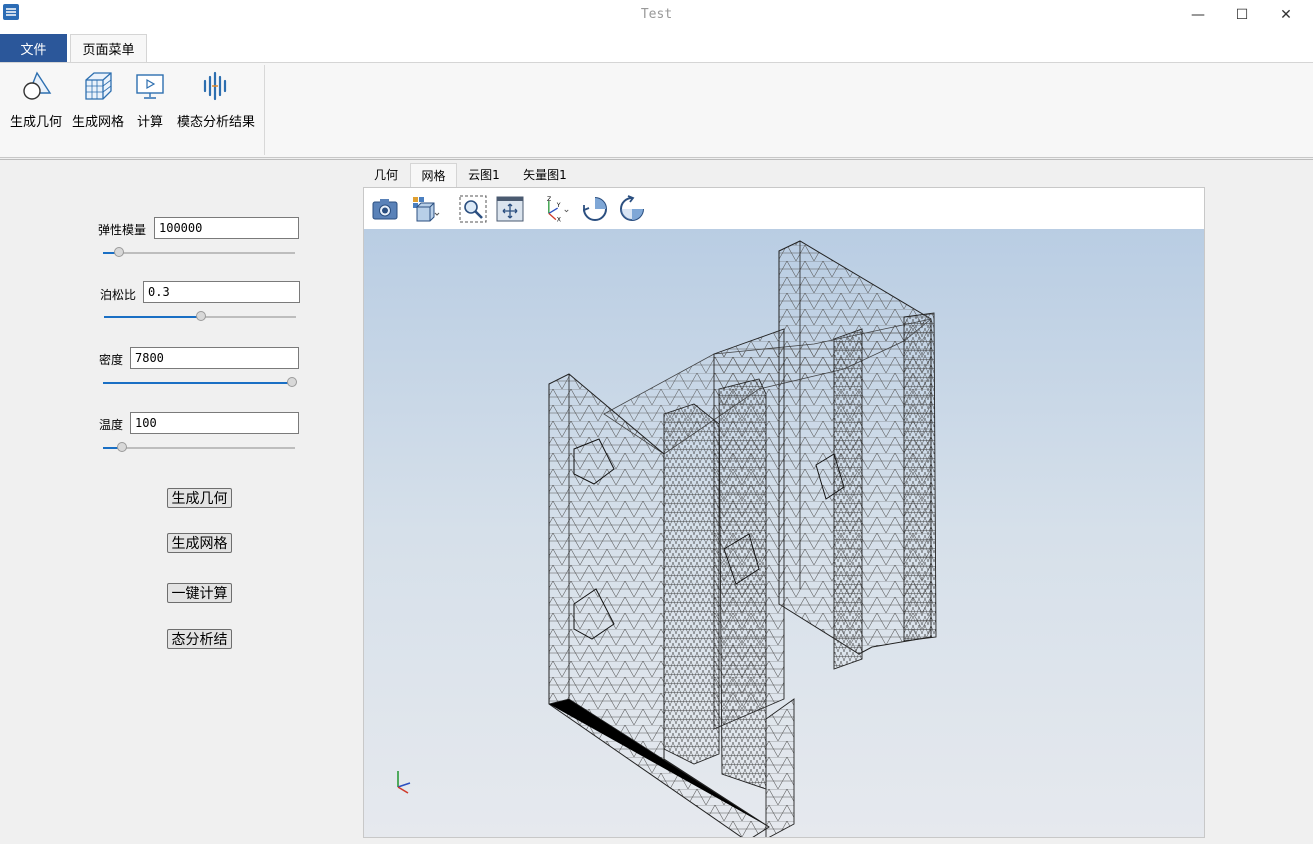  What do you see at coordinates (404, 782) in the screenshot?
I see `axis-triad-icon` at bounding box center [404, 782].